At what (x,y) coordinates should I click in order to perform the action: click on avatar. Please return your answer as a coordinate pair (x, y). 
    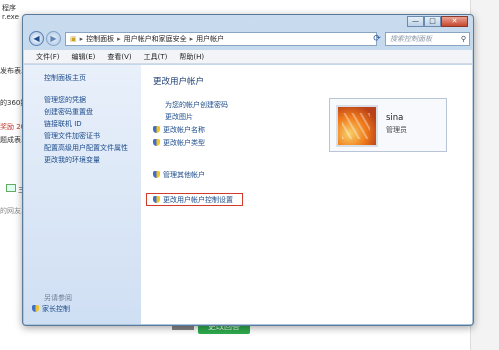
    Looking at the image, I should click on (357, 126).